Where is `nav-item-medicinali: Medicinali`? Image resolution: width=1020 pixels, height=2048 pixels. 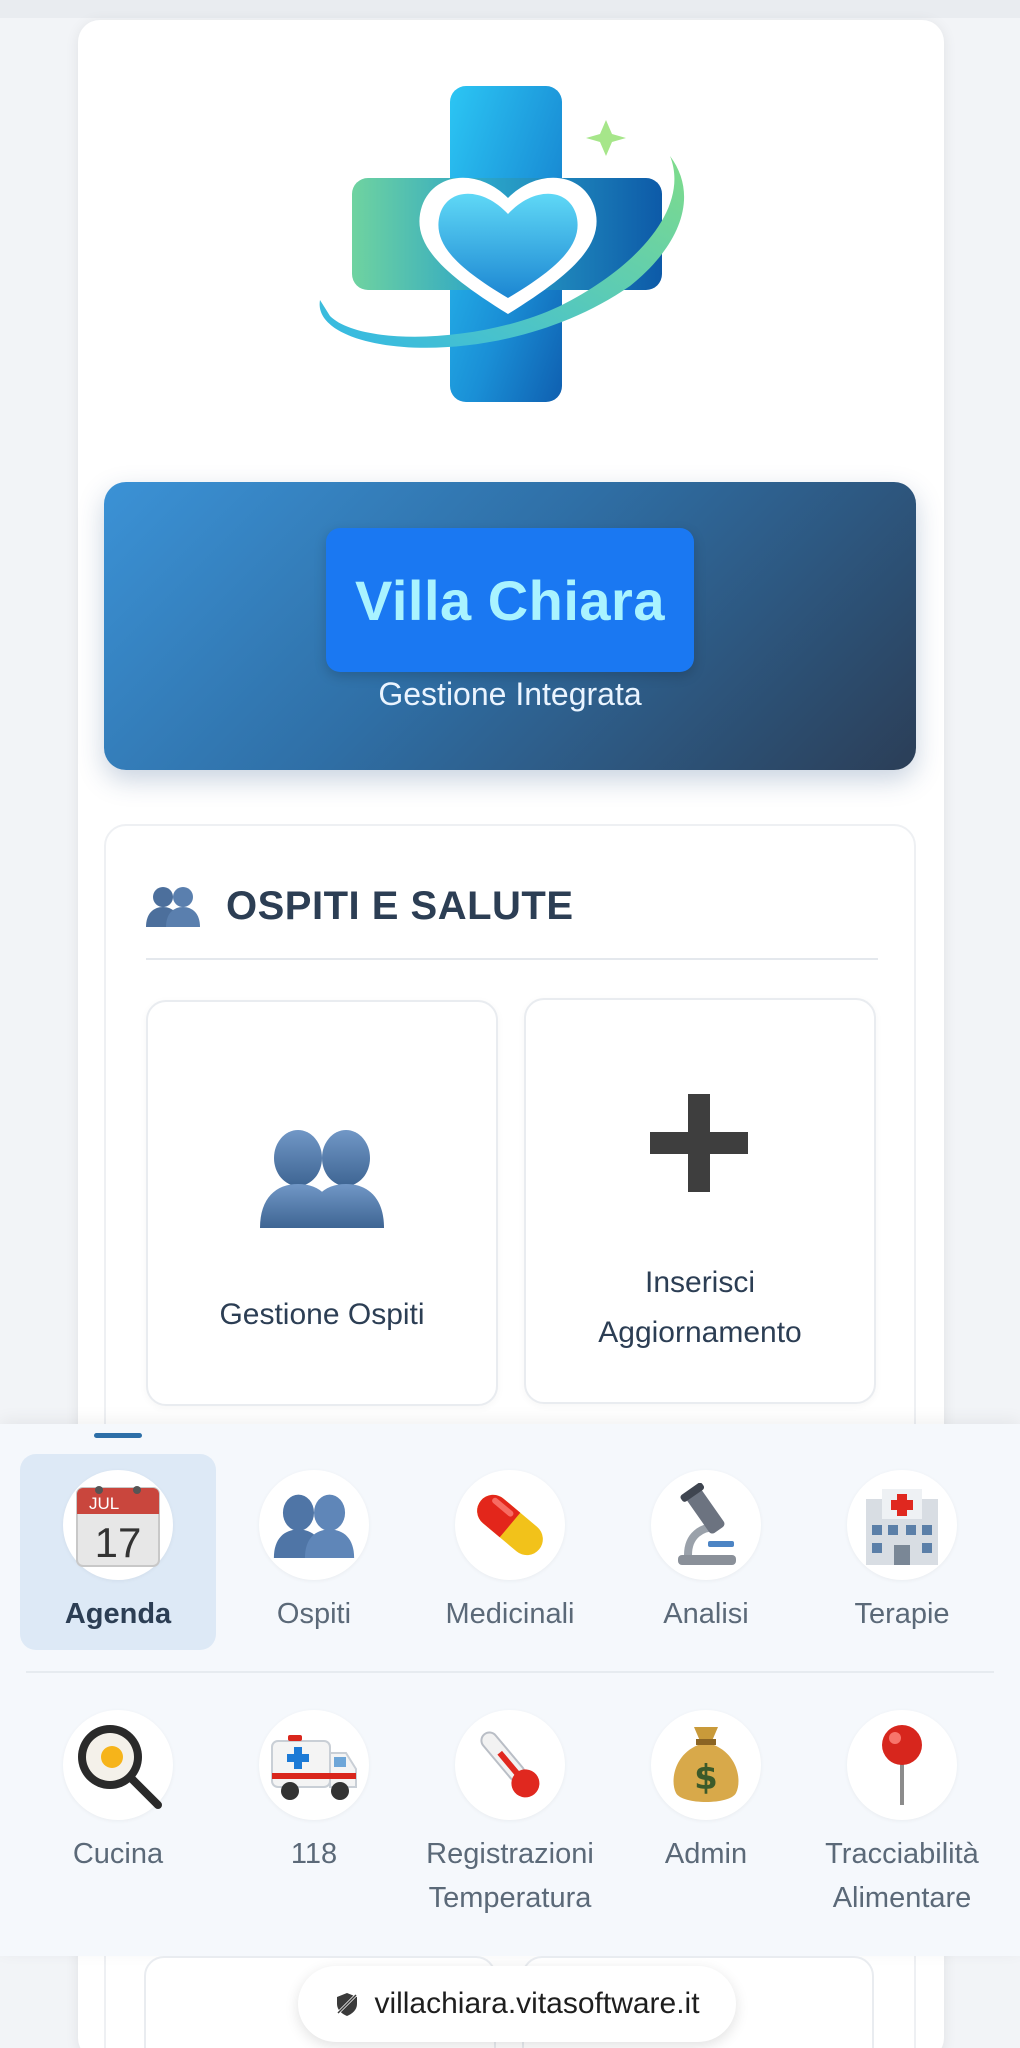 nav-item-medicinali: Medicinali is located at coordinates (510, 1552).